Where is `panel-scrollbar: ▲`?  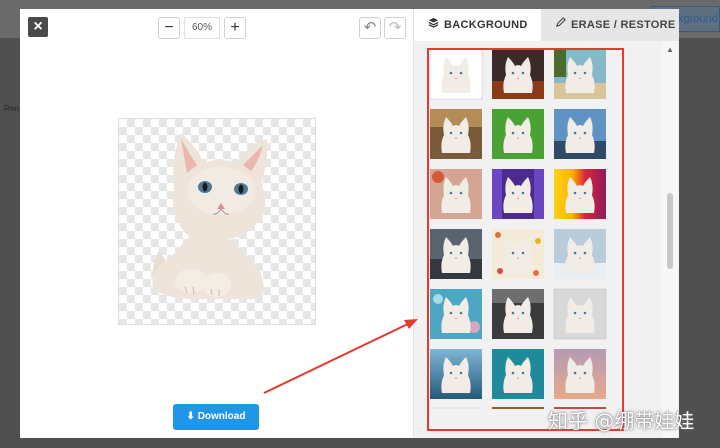
panel-scrollbar: ▲ is located at coordinates (670, 239).